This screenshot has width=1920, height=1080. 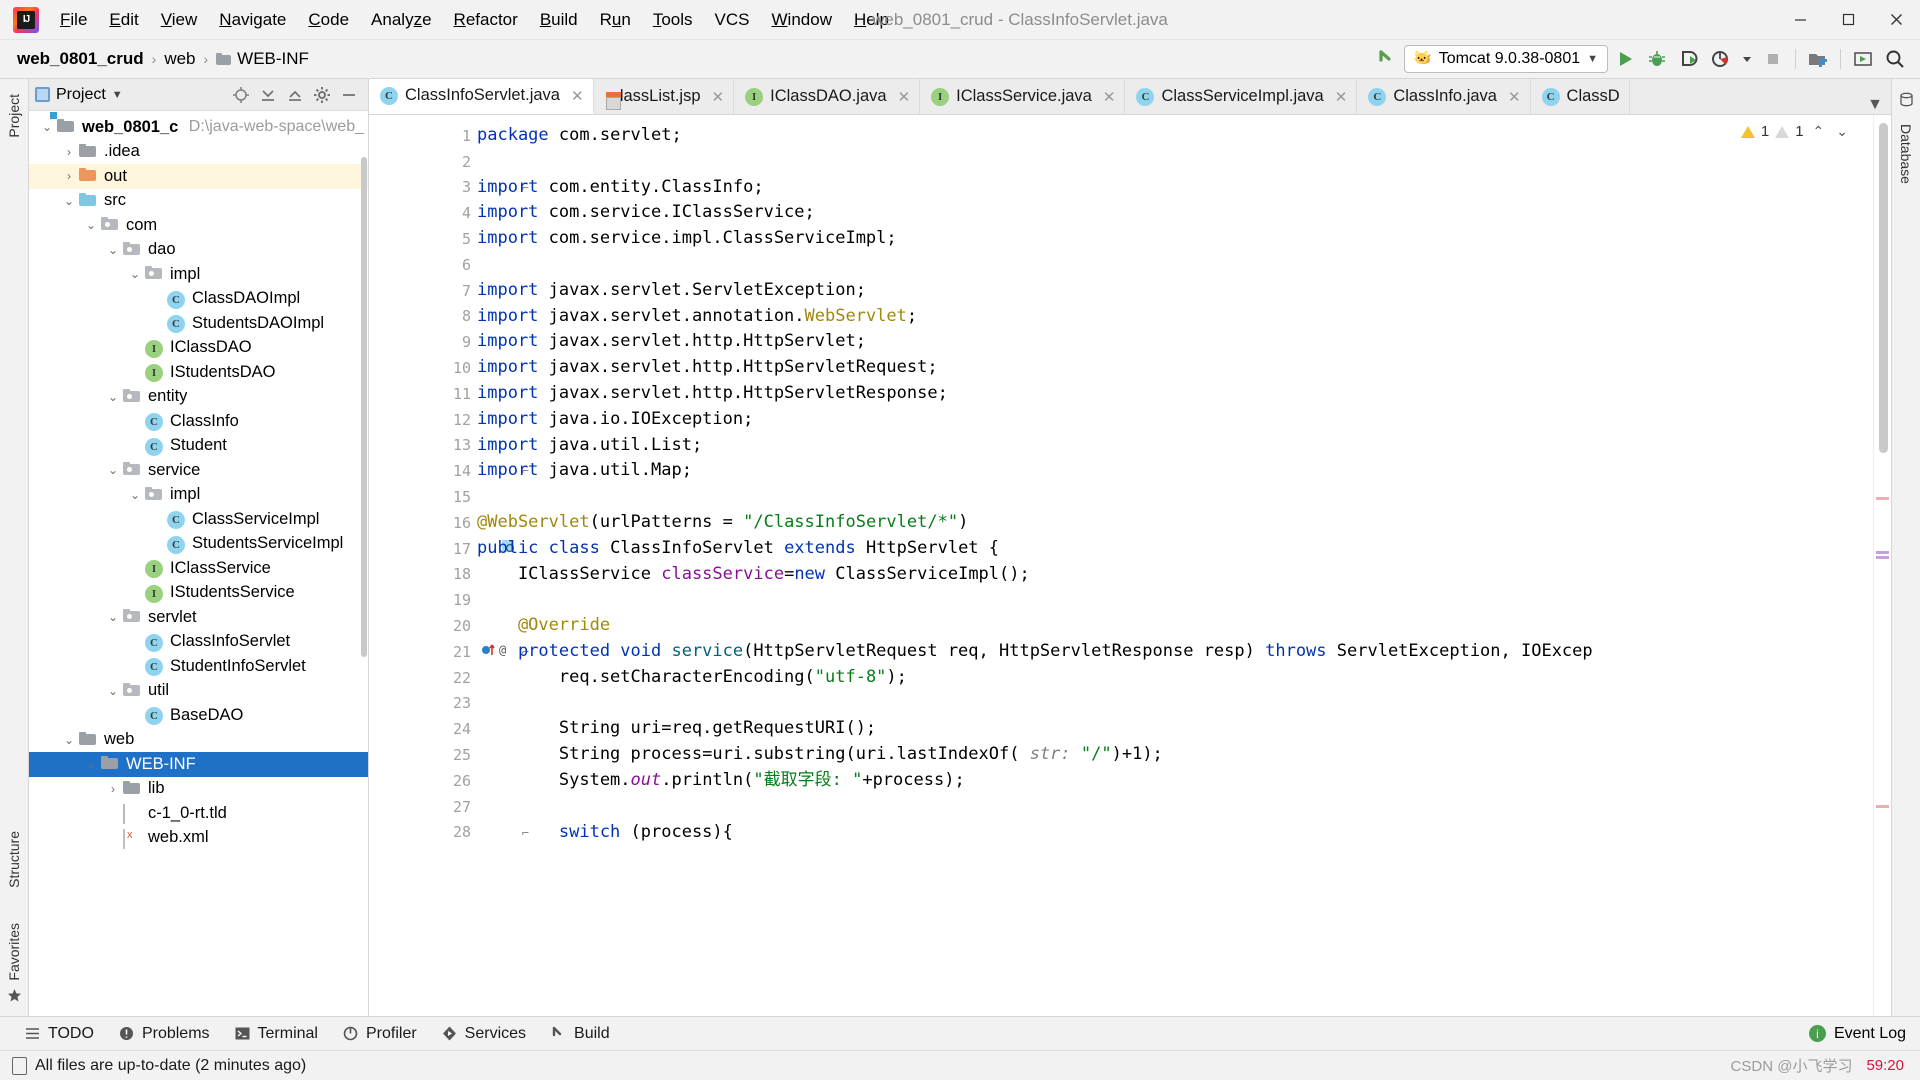 I want to click on tree-node-studentinfoservlet: C StudentInfoServlet, so click(x=198, y=666).